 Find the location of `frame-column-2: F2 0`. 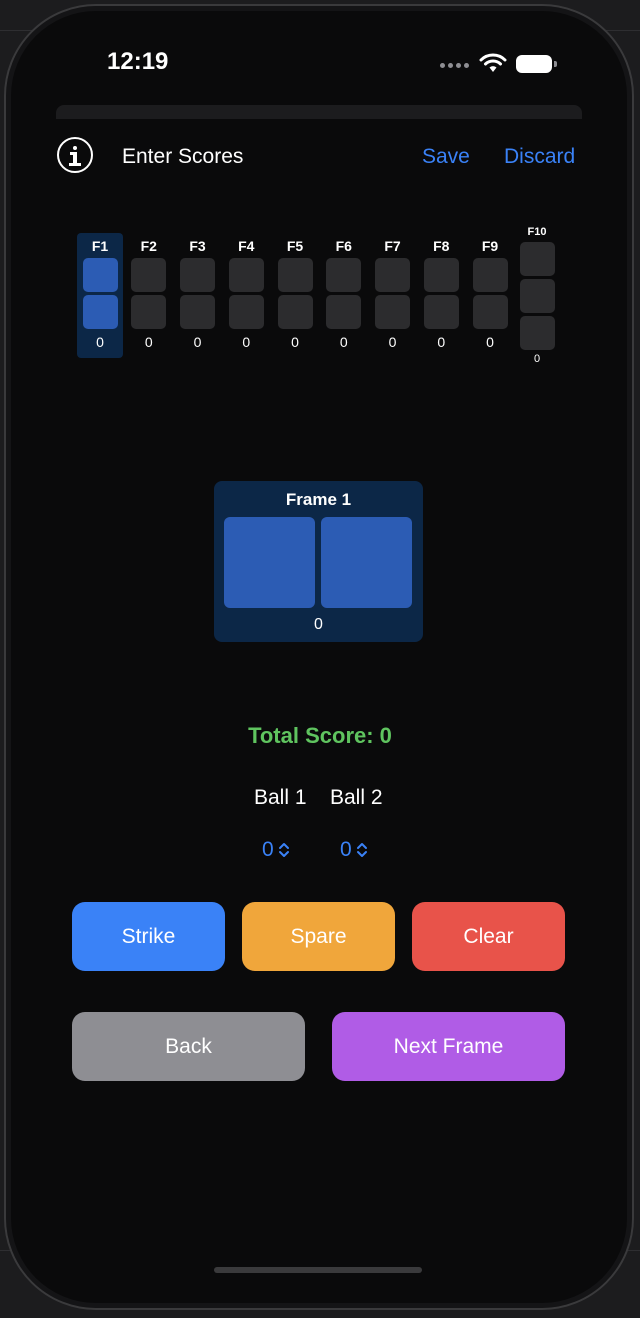

frame-column-2: F2 0 is located at coordinates (149, 293).